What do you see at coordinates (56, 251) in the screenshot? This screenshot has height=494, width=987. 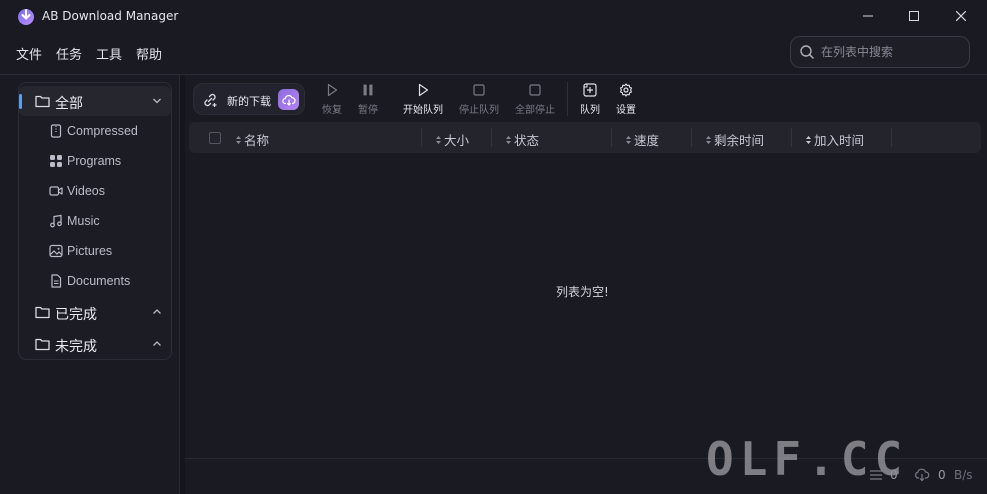 I see `picture-icon` at bounding box center [56, 251].